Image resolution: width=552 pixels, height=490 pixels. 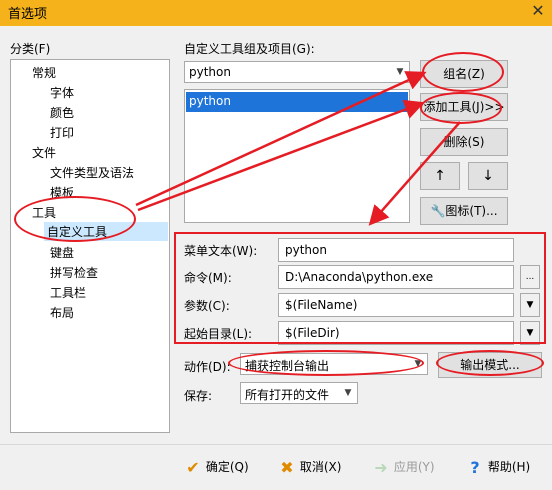 What do you see at coordinates (475, 467) in the screenshot?
I see `help-icon: ?` at bounding box center [475, 467].